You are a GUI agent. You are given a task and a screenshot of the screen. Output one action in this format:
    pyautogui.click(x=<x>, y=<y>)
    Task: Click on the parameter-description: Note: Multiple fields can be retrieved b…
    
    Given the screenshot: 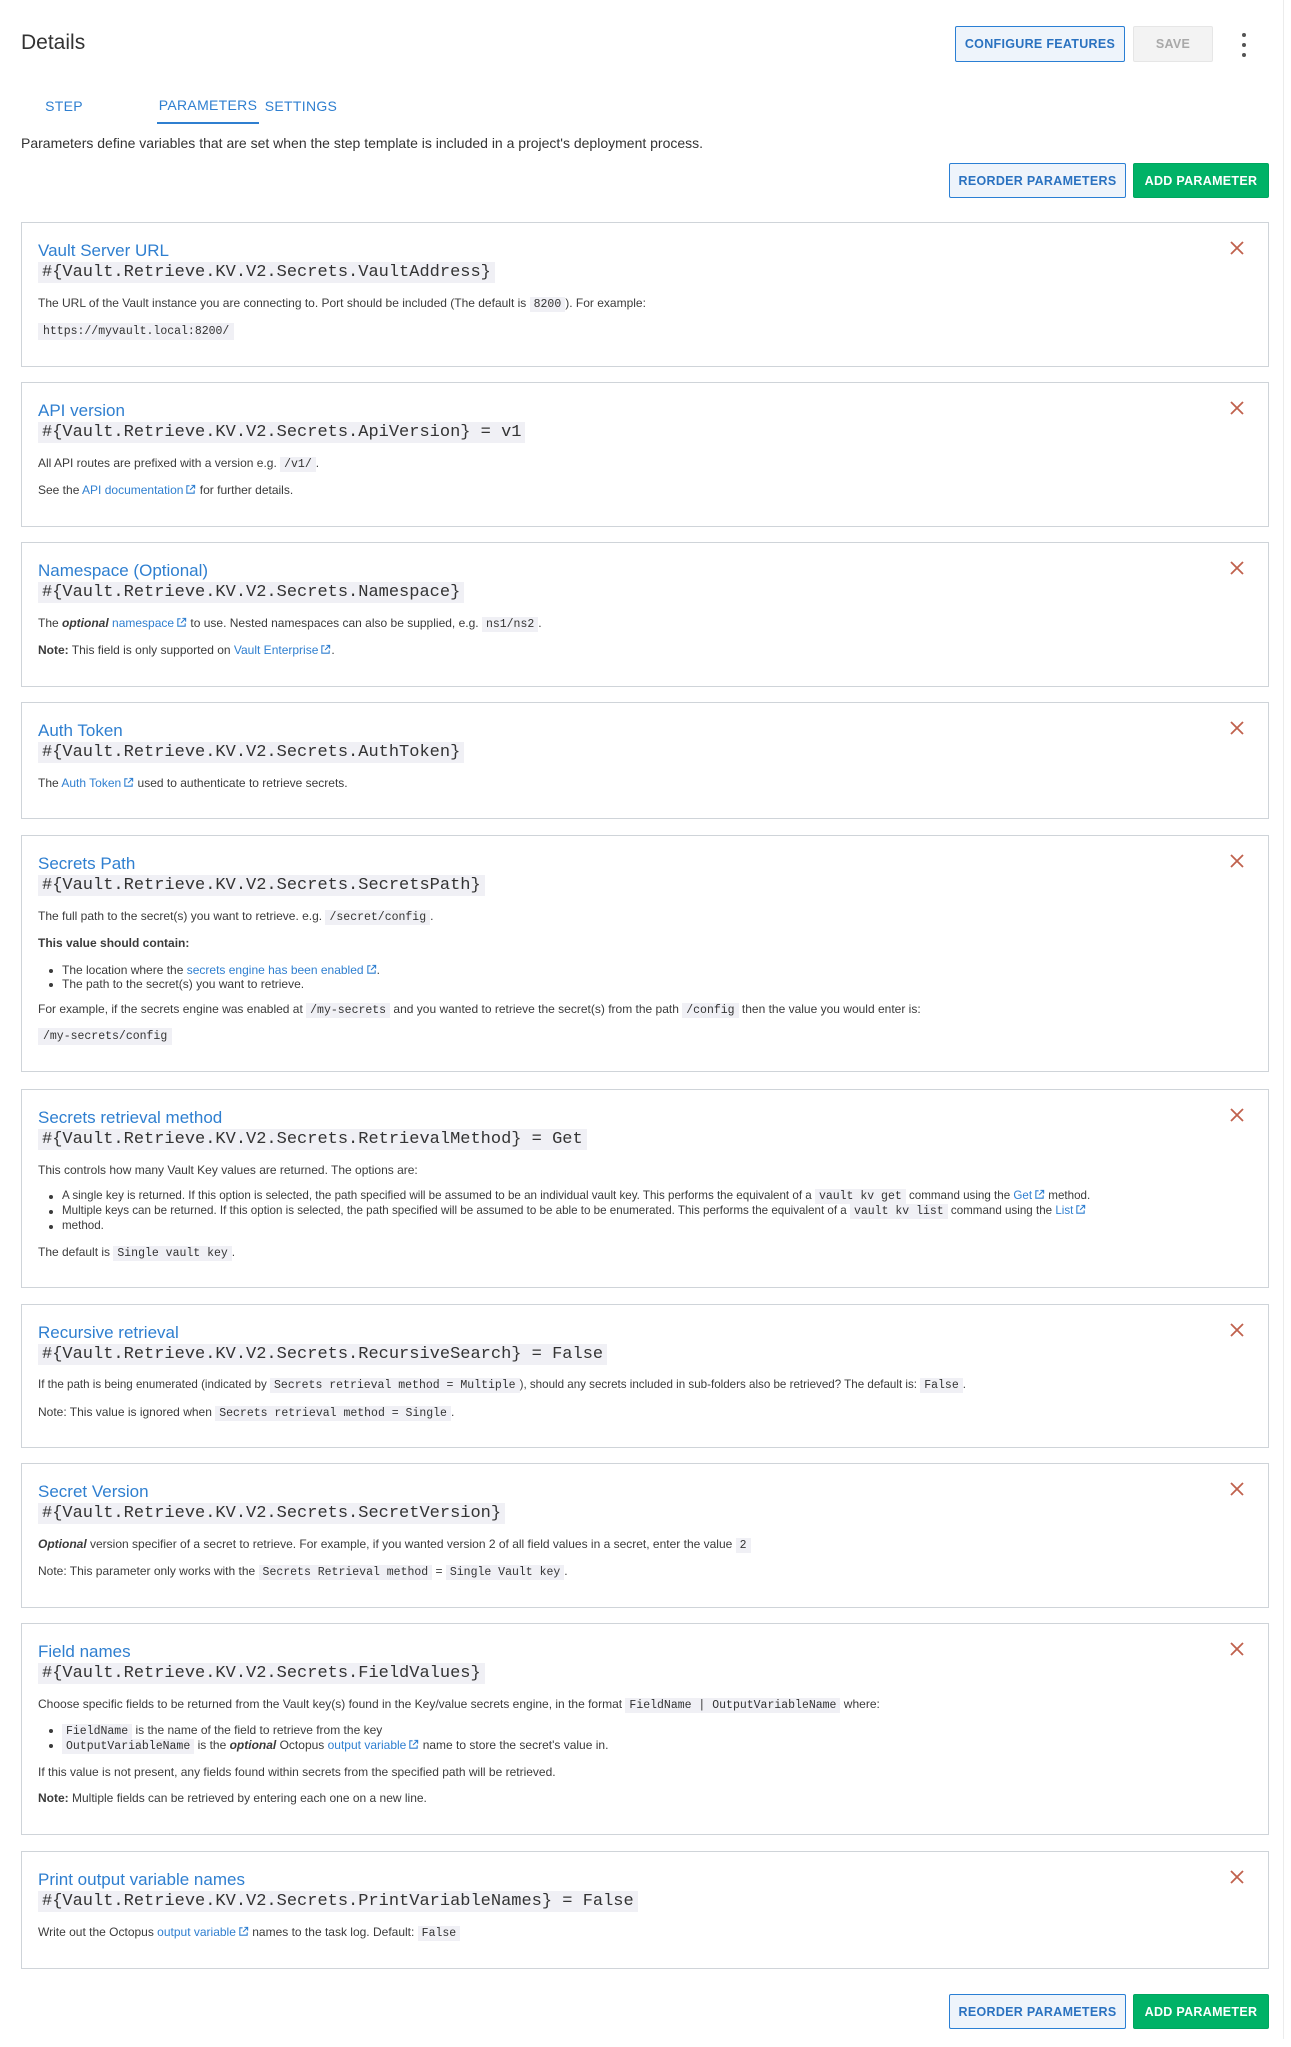 What is the action you would take?
    pyautogui.click(x=232, y=1798)
    